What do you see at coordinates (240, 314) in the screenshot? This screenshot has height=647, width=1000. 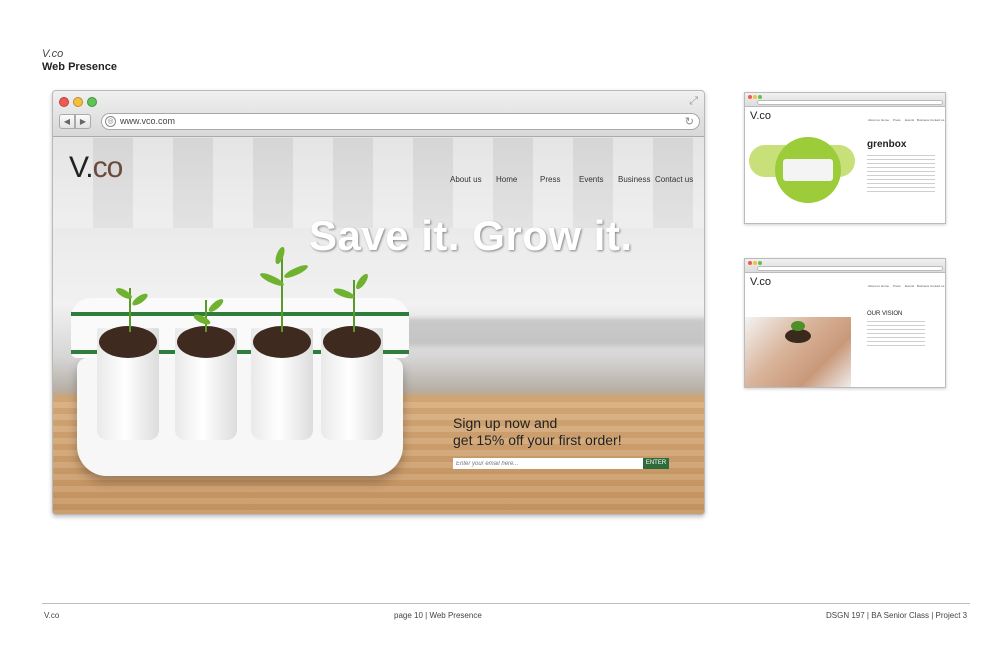 I see `planter-stripe` at bounding box center [240, 314].